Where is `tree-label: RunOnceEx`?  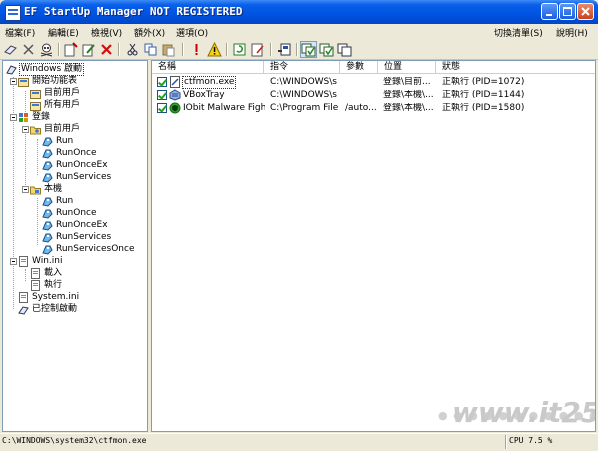
tree-label: RunOnceEx is located at coordinates (82, 165).